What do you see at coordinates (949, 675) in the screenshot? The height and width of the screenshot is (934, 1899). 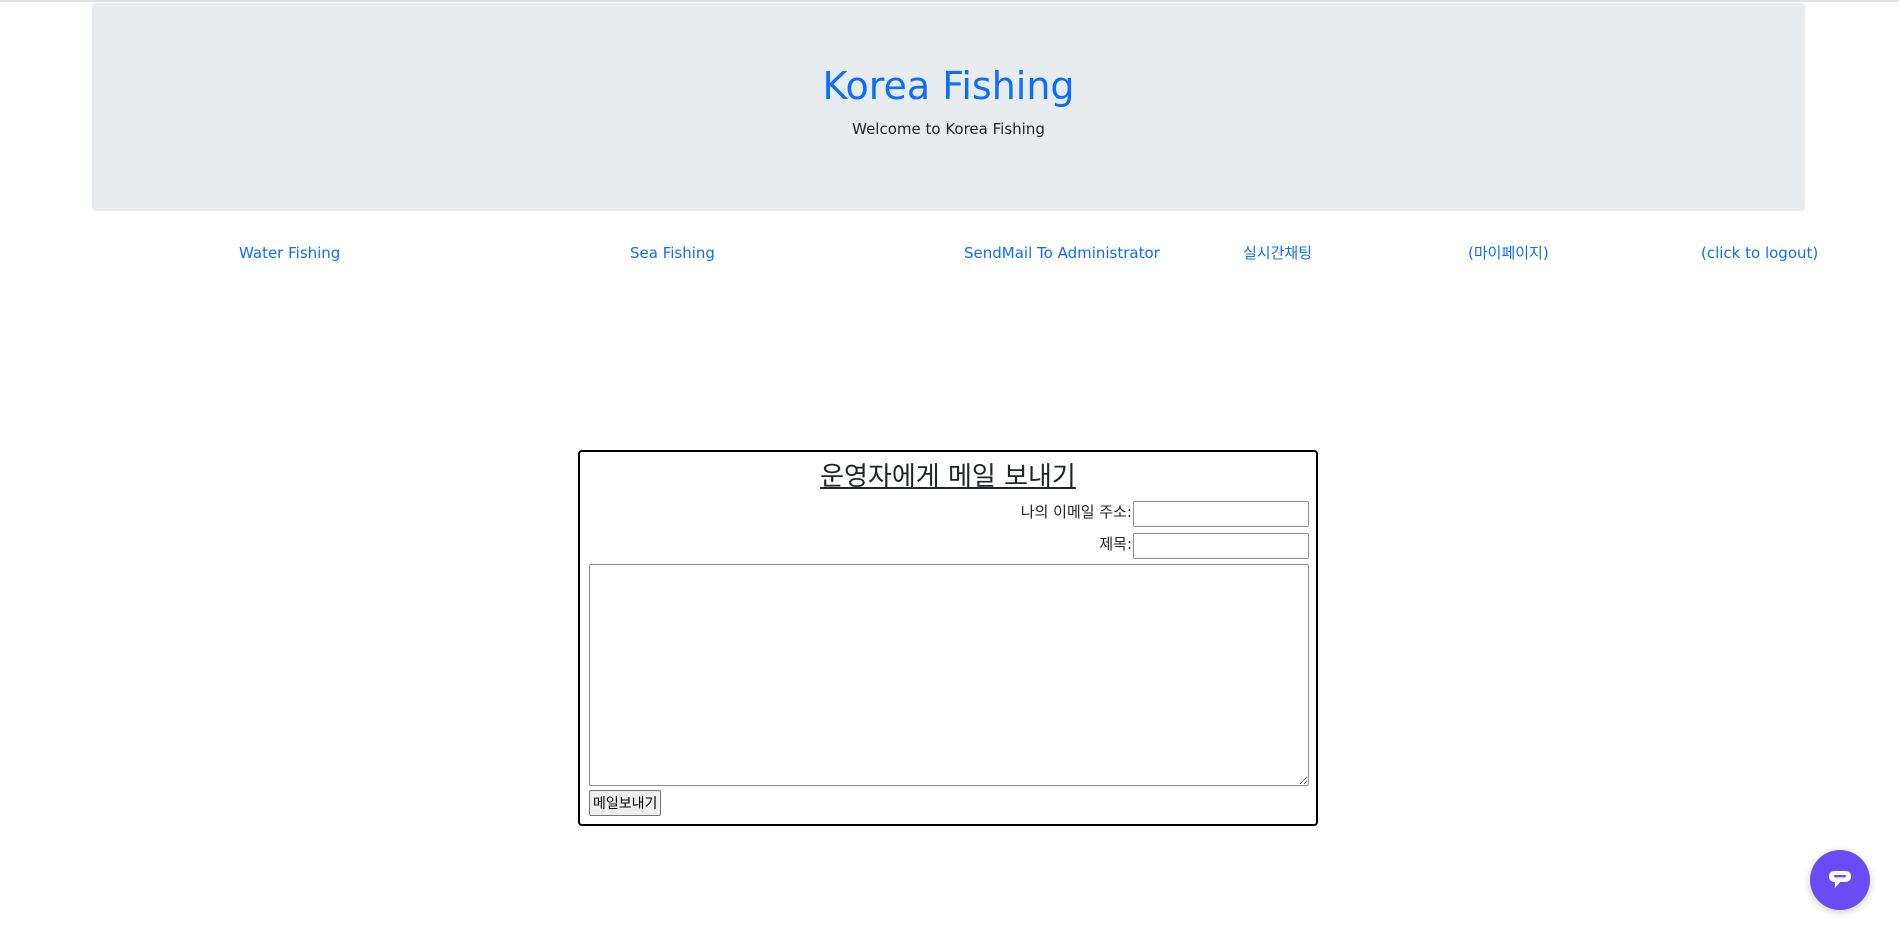 I see `mail-body-textarea` at bounding box center [949, 675].